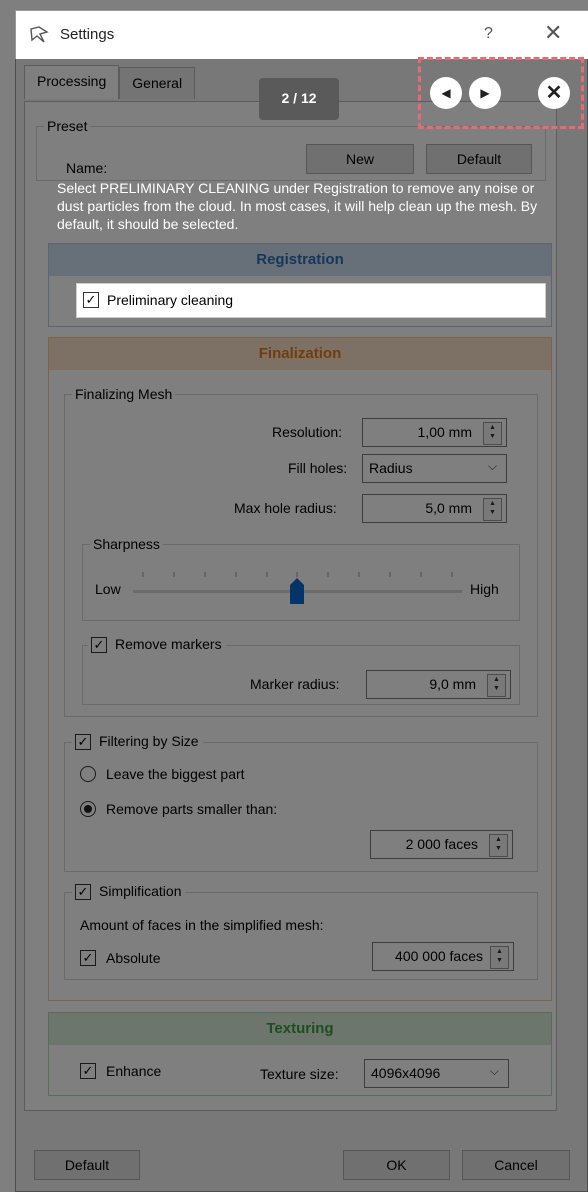 The image size is (588, 1192). I want to click on chevron-left-icon: ◀, so click(446, 93).